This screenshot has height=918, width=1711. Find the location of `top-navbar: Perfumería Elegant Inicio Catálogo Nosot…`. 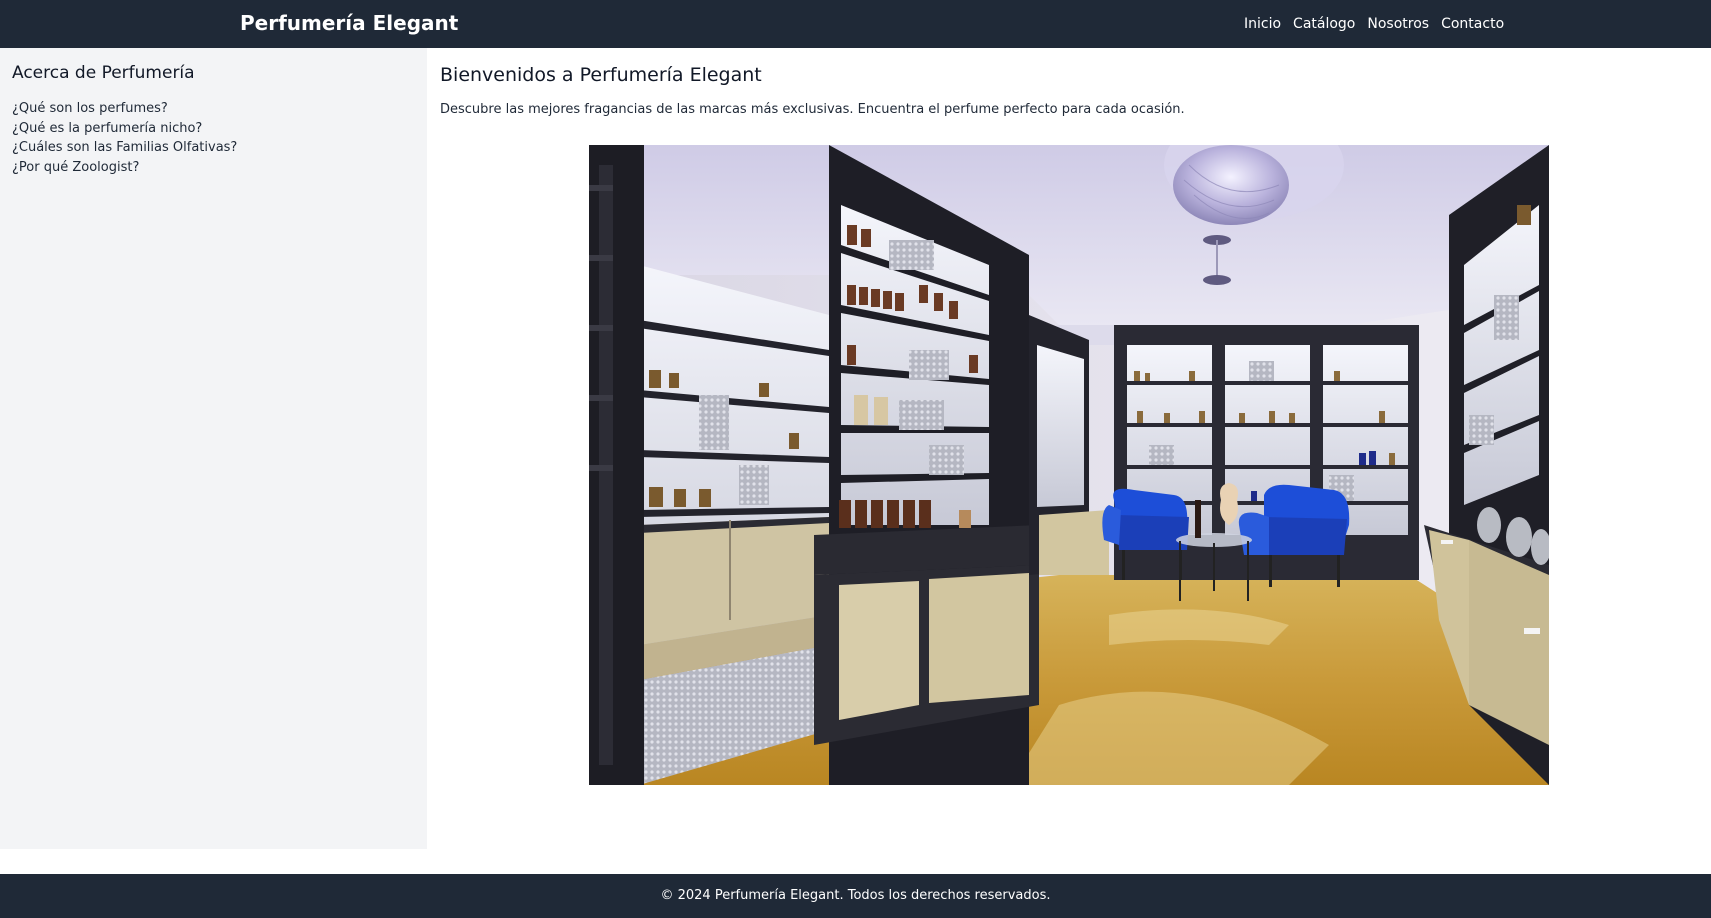

top-navbar: Perfumería Elegant Inicio Catálogo Nosot… is located at coordinates (855, 24).